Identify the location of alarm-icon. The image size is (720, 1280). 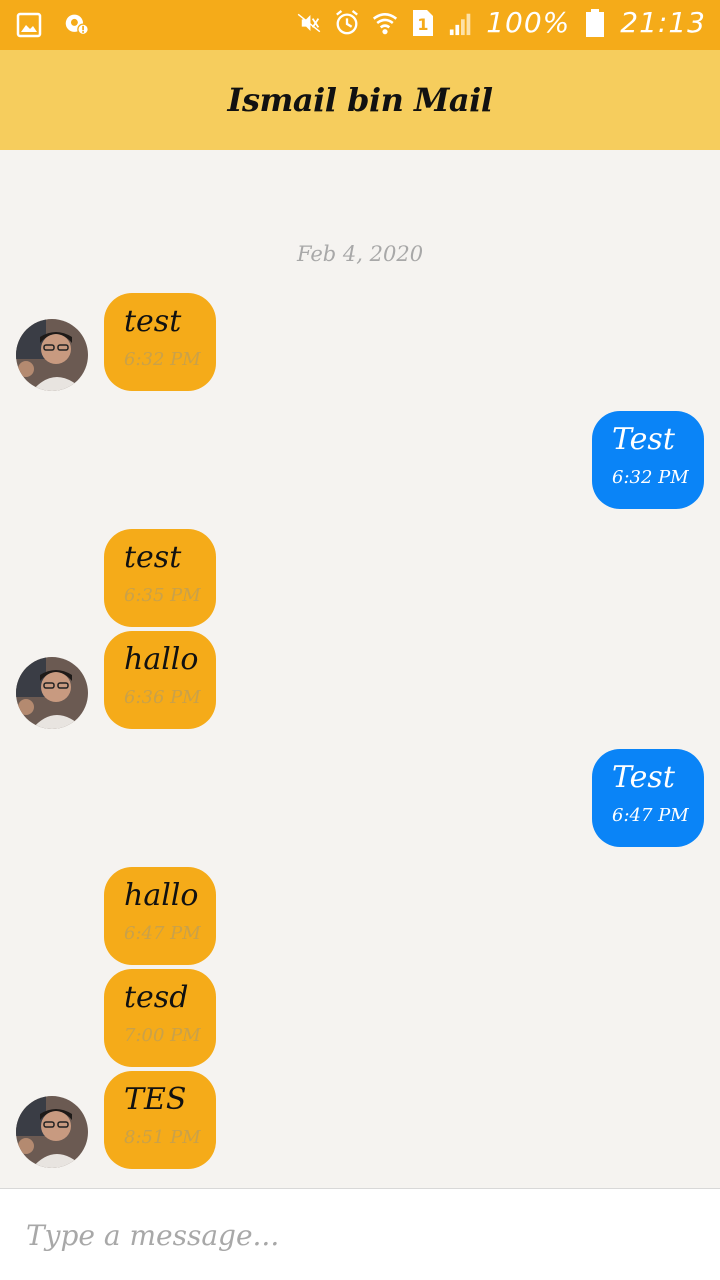
(347, 23).